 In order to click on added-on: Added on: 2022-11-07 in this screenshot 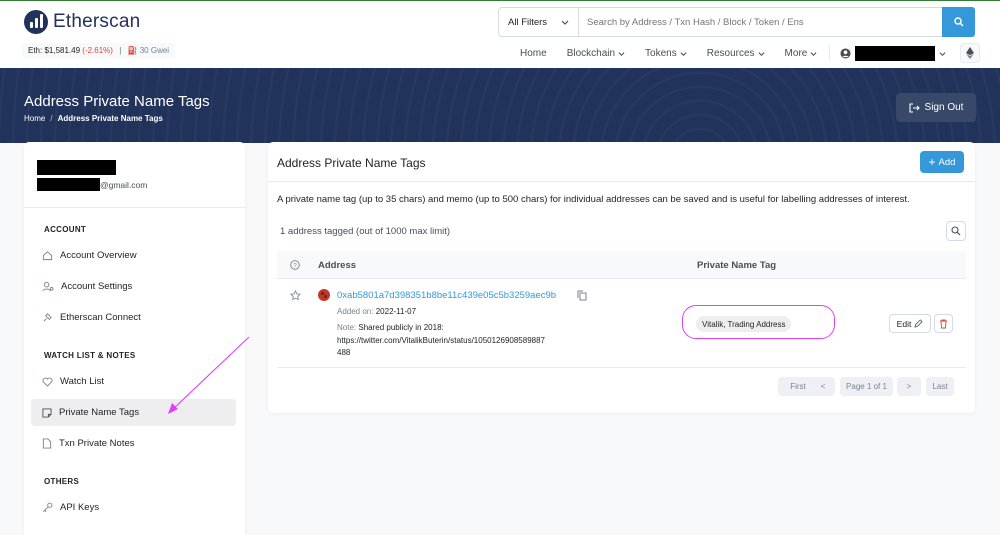, I will do `click(376, 311)`.